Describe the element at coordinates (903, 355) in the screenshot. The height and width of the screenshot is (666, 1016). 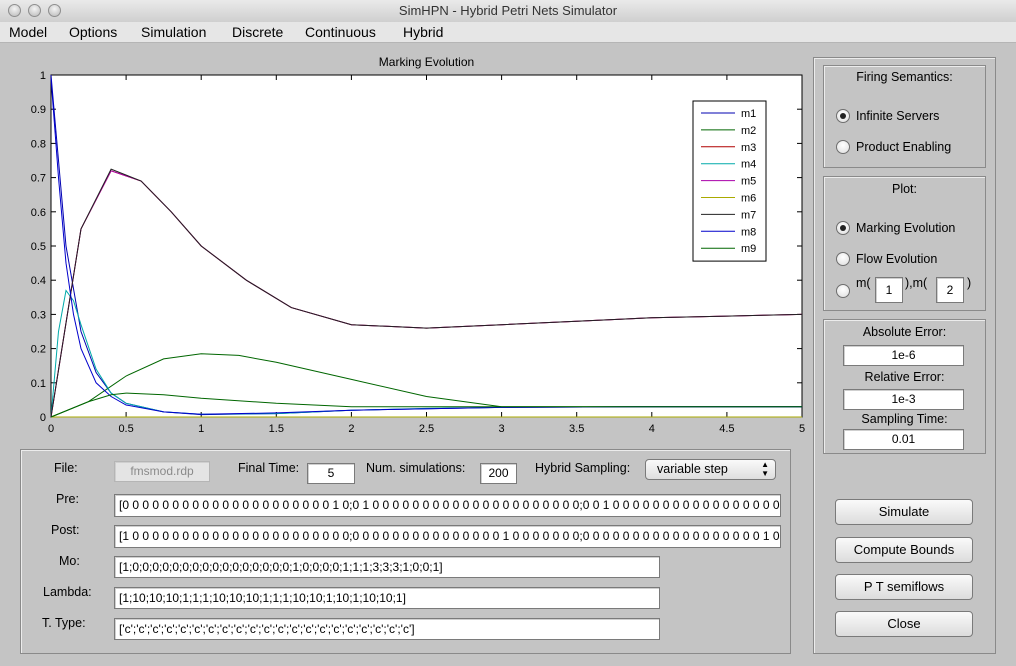
I see `absolute-error-input: 1e-6` at that location.